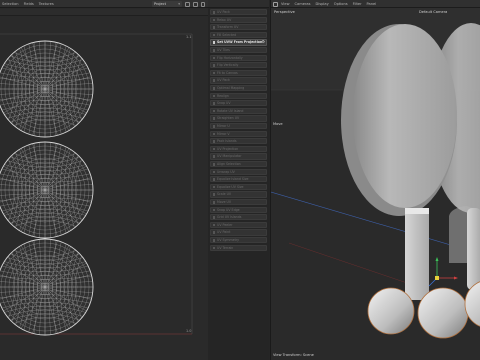 The height and width of the screenshot is (360, 480). I want to click on command-item: Snap UV, so click(238, 103).